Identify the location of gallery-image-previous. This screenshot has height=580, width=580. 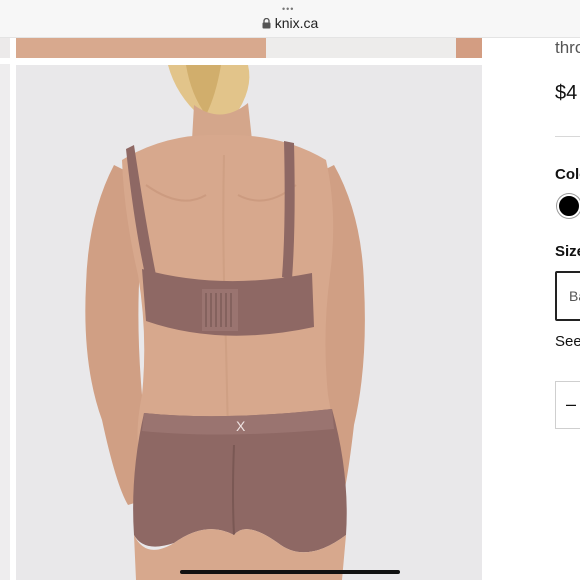
(249, 48).